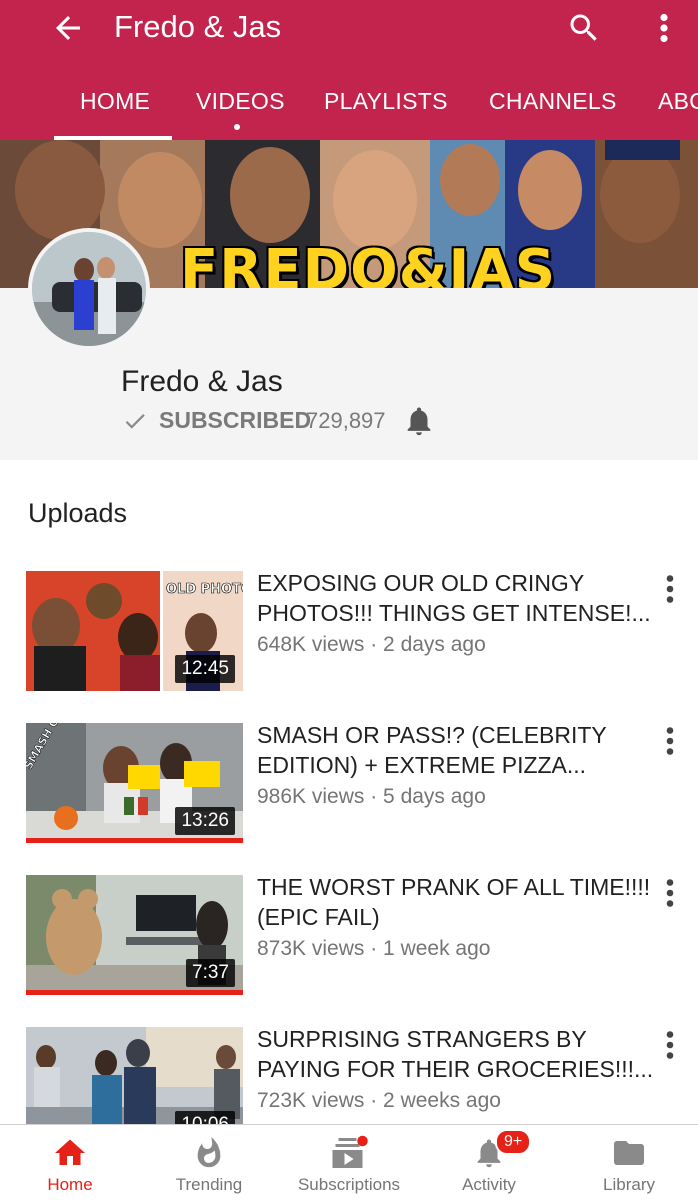 This screenshot has width=698, height=1200. Describe the element at coordinates (210, 973) in the screenshot. I see `video-duration: 7:37` at that location.